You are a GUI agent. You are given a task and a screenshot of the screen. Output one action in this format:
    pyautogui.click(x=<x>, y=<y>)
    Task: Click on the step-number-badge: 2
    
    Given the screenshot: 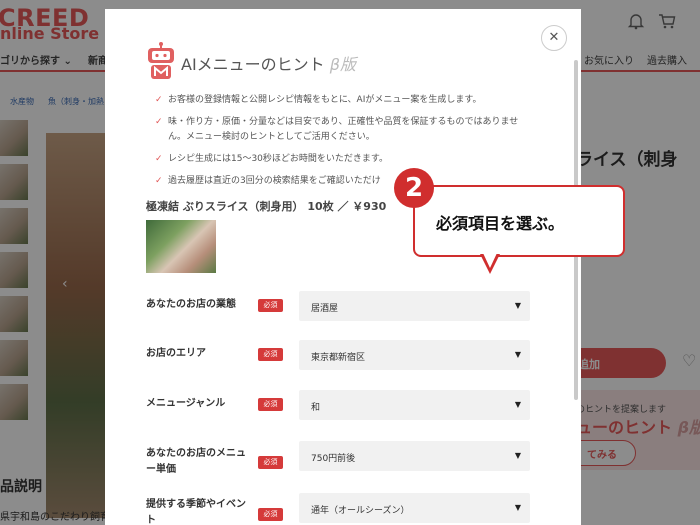 What is the action you would take?
    pyautogui.click(x=414, y=188)
    